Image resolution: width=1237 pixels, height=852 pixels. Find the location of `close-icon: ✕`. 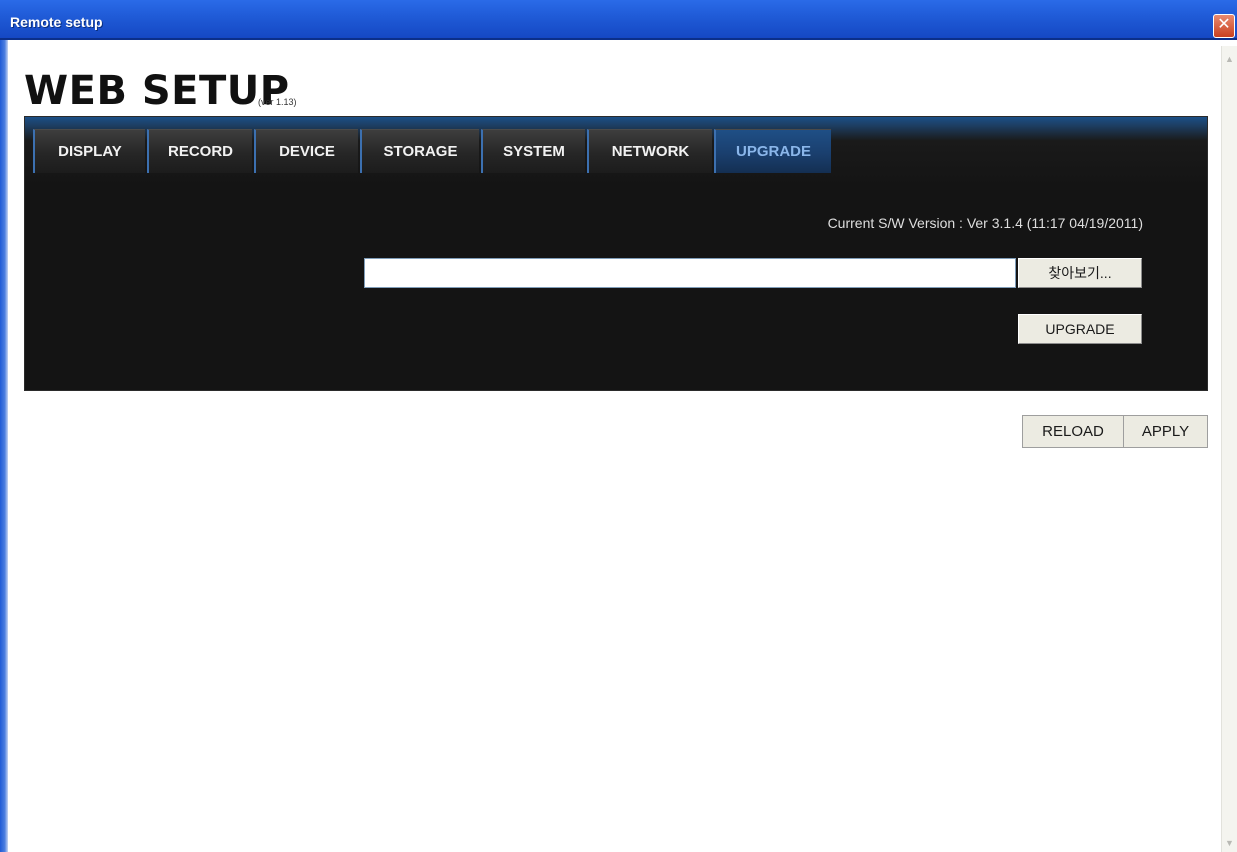

close-icon: ✕ is located at coordinates (1224, 26).